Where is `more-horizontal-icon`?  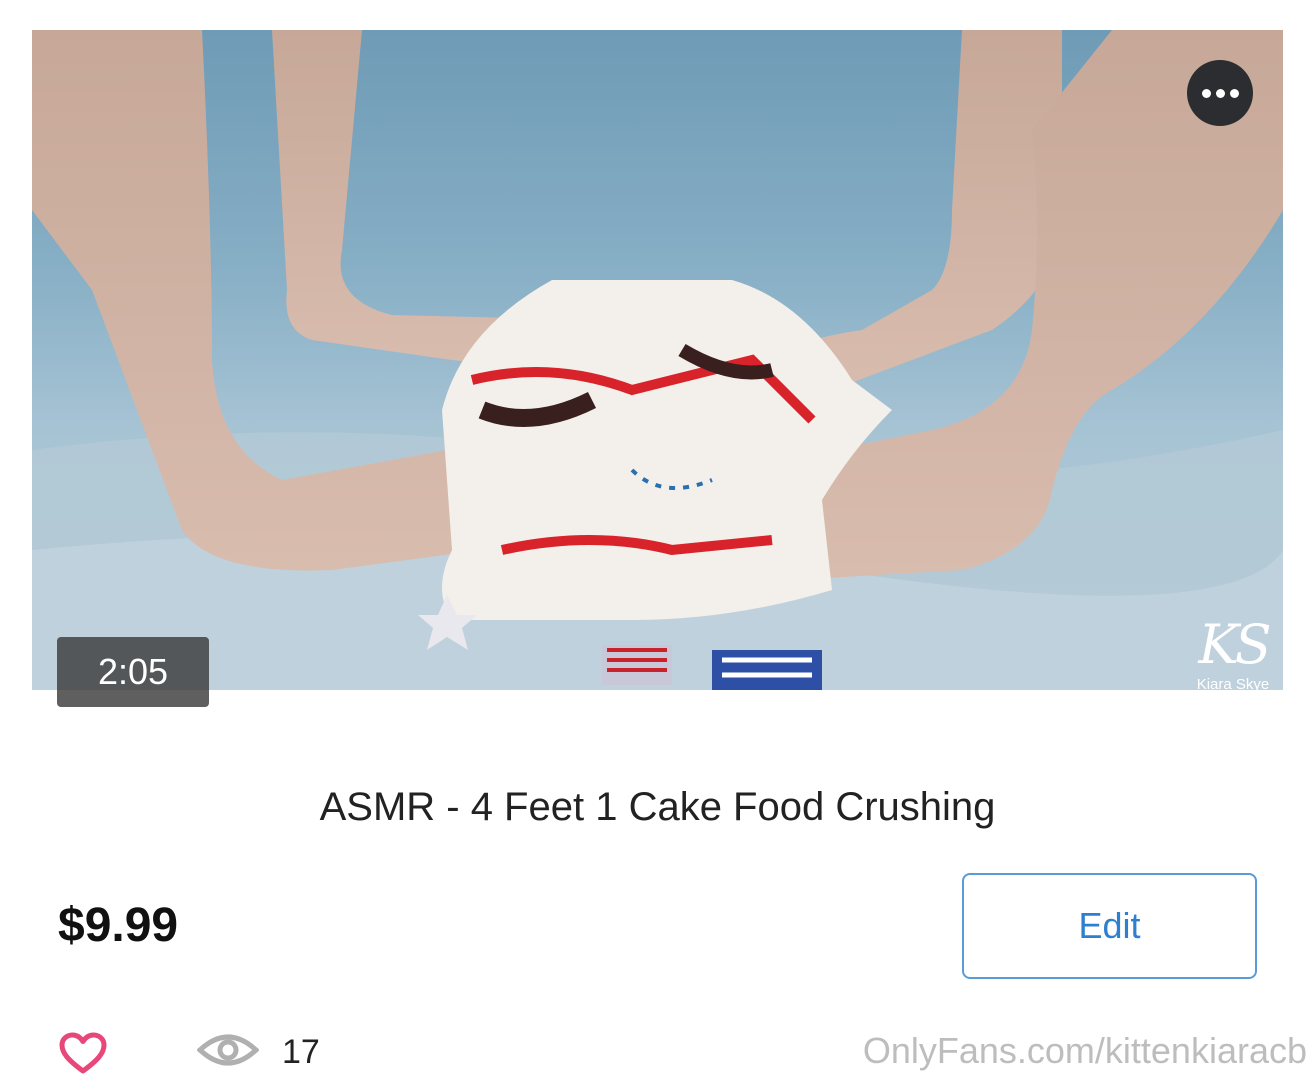
more-horizontal-icon is located at coordinates (1220, 93).